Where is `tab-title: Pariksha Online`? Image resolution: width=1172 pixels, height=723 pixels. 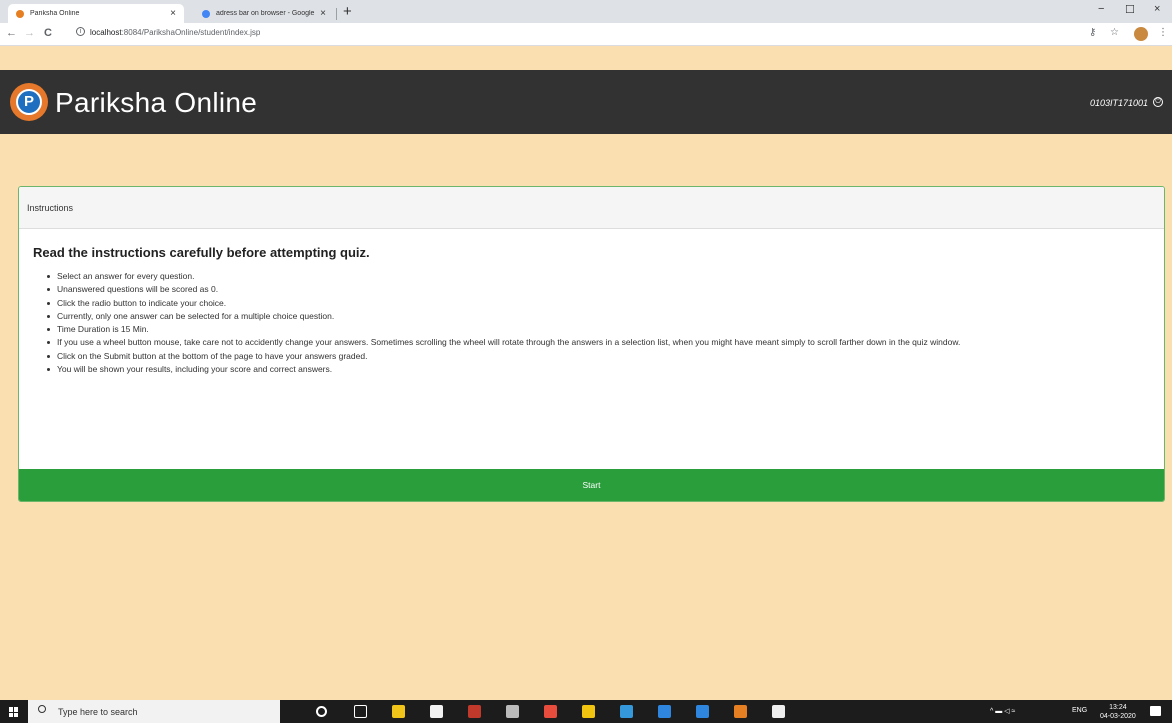
tab-title: Pariksha Online is located at coordinates (55, 13).